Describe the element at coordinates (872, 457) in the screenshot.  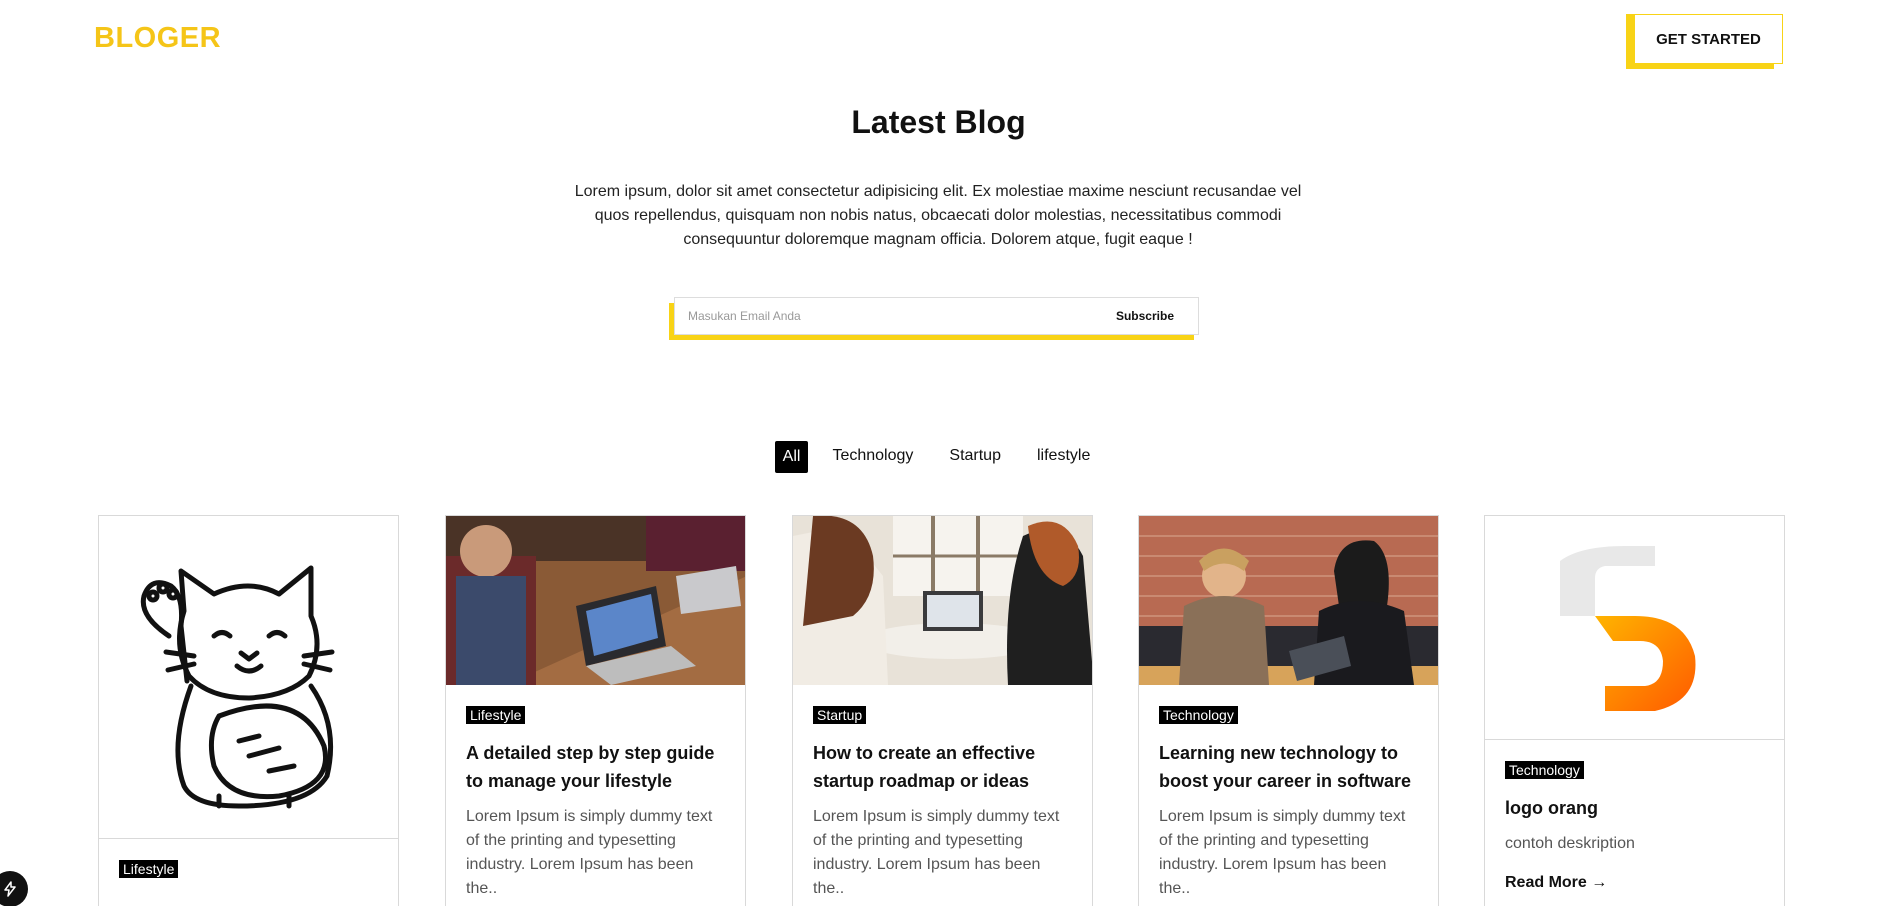
I see `filter-technology: Technology` at that location.